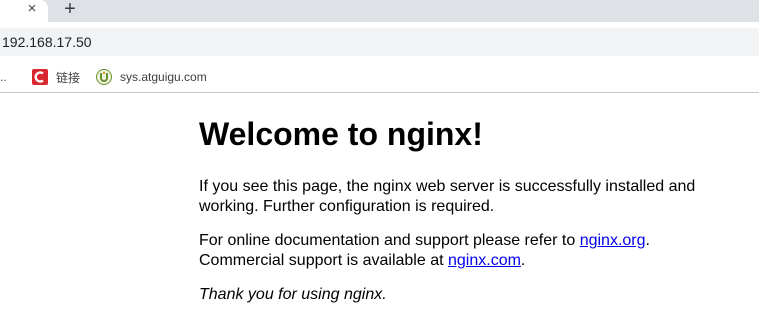  What do you see at coordinates (293, 294) in the screenshot?
I see `thank-you-paragraph: Thank you for using nginx.` at bounding box center [293, 294].